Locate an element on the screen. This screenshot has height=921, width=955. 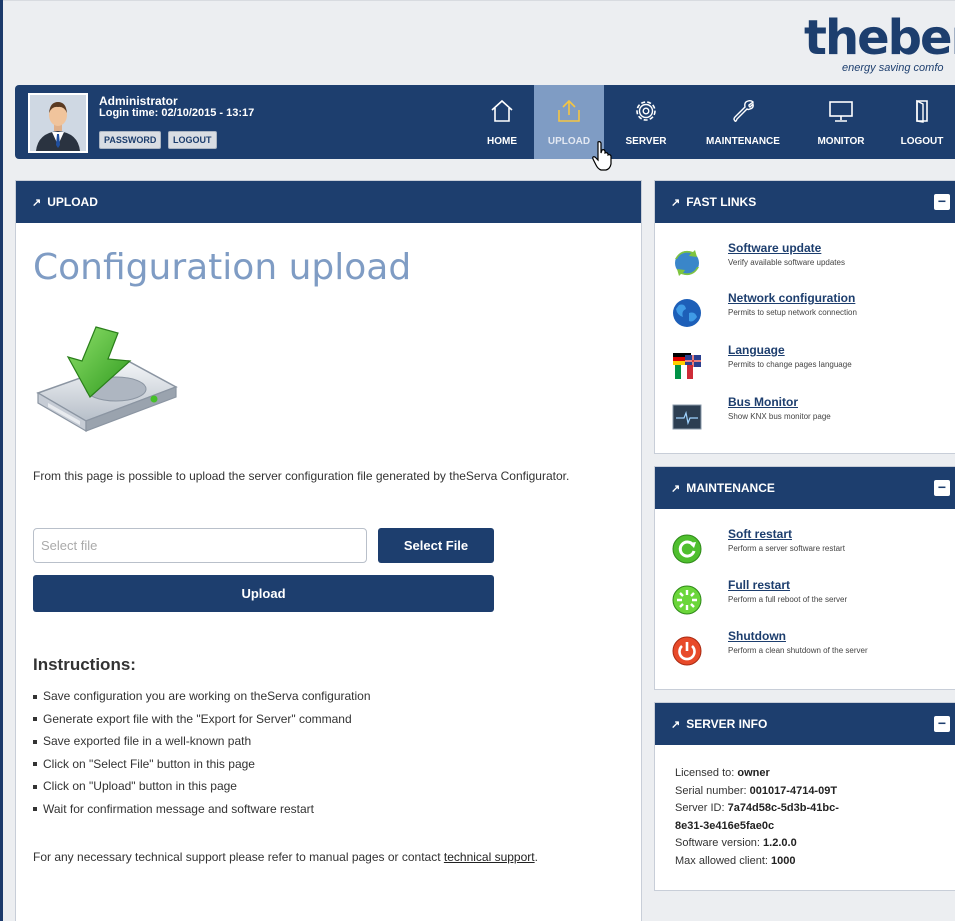
gear-icon is located at coordinates (646, 111).